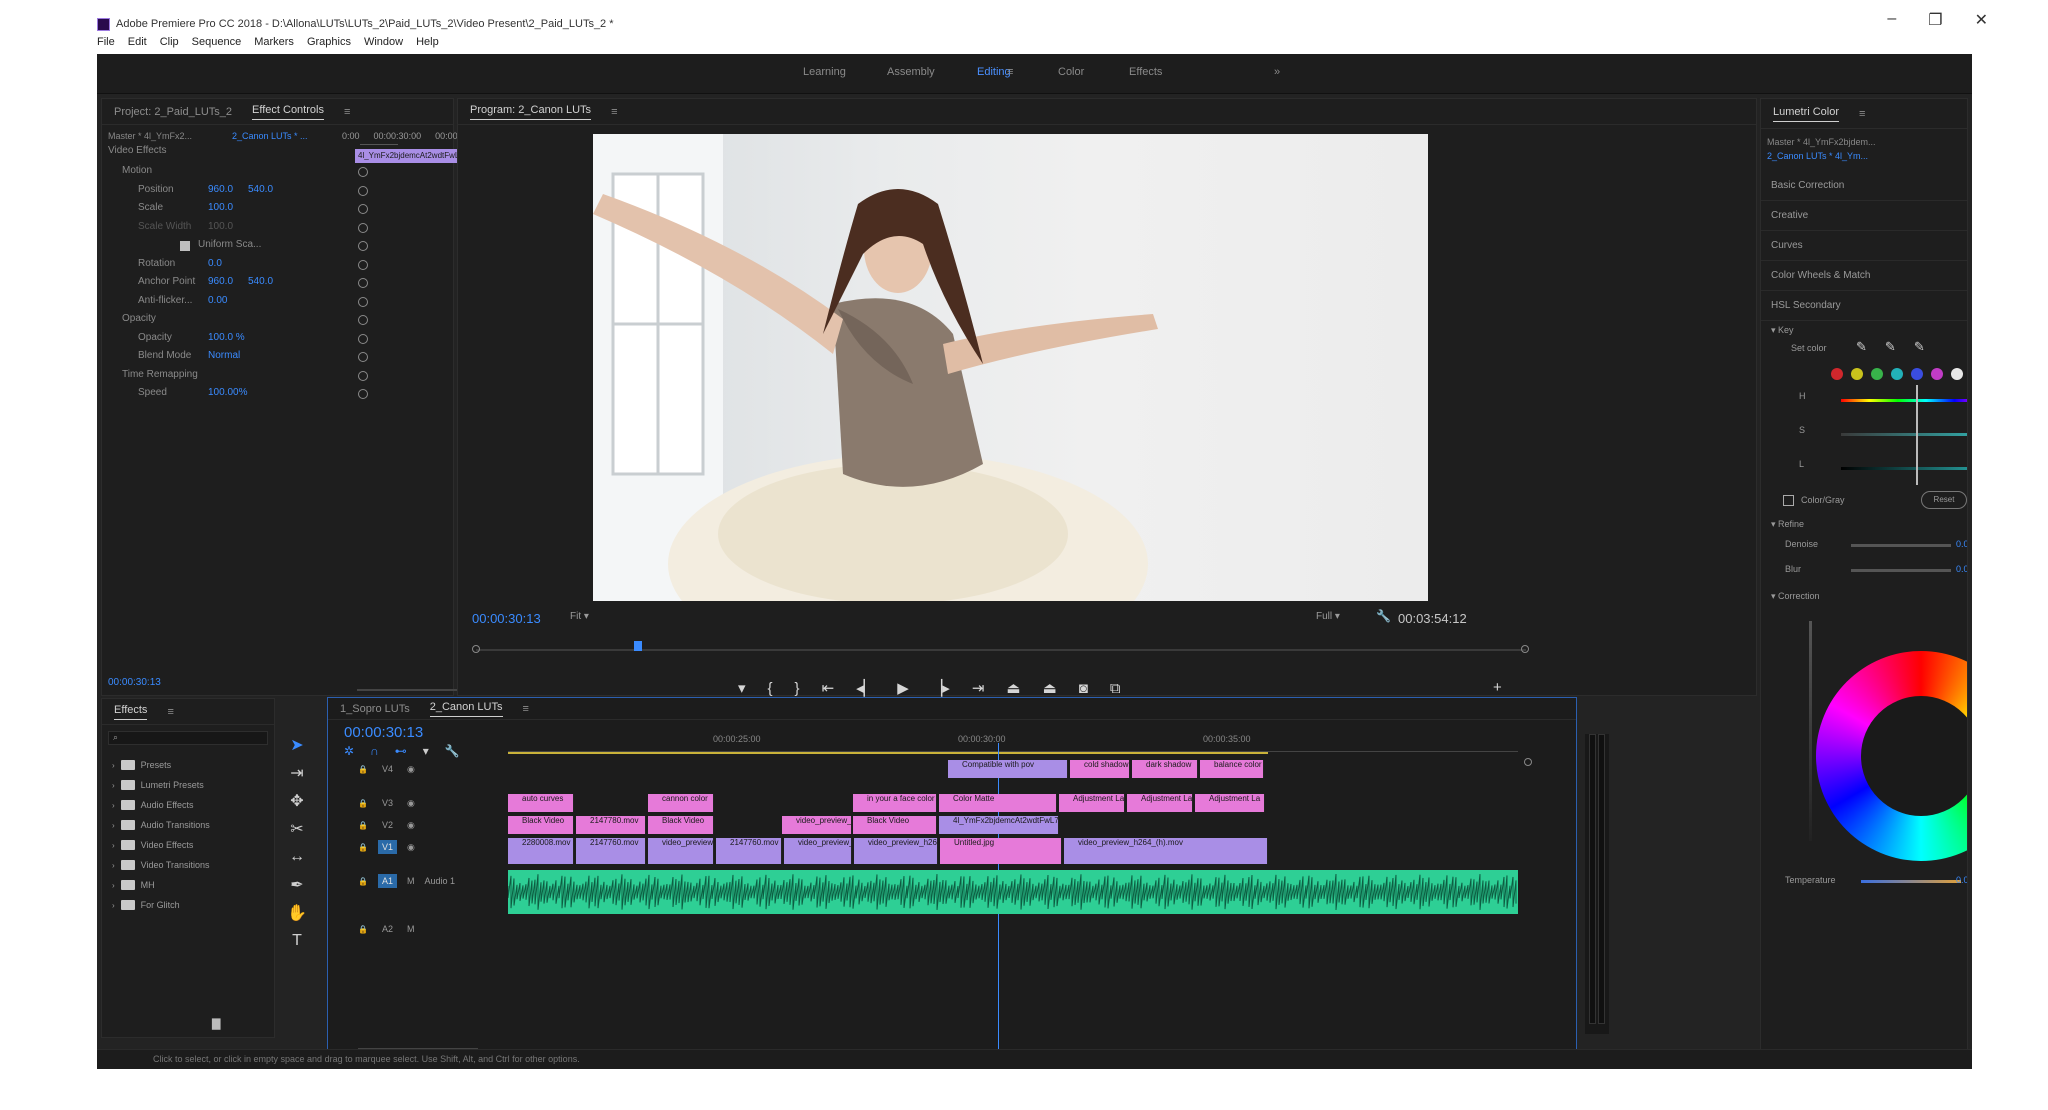 The width and height of the screenshot is (2048, 1110). What do you see at coordinates (238, 341) in the screenshot?
I see `effect-property-row: Opacity 100.0 %` at bounding box center [238, 341].